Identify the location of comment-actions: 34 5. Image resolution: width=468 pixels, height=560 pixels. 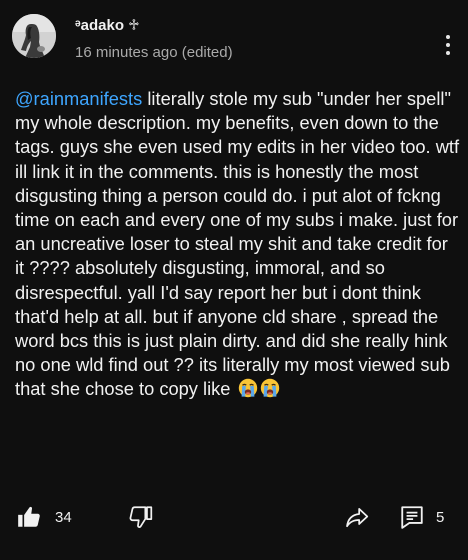
(234, 518).